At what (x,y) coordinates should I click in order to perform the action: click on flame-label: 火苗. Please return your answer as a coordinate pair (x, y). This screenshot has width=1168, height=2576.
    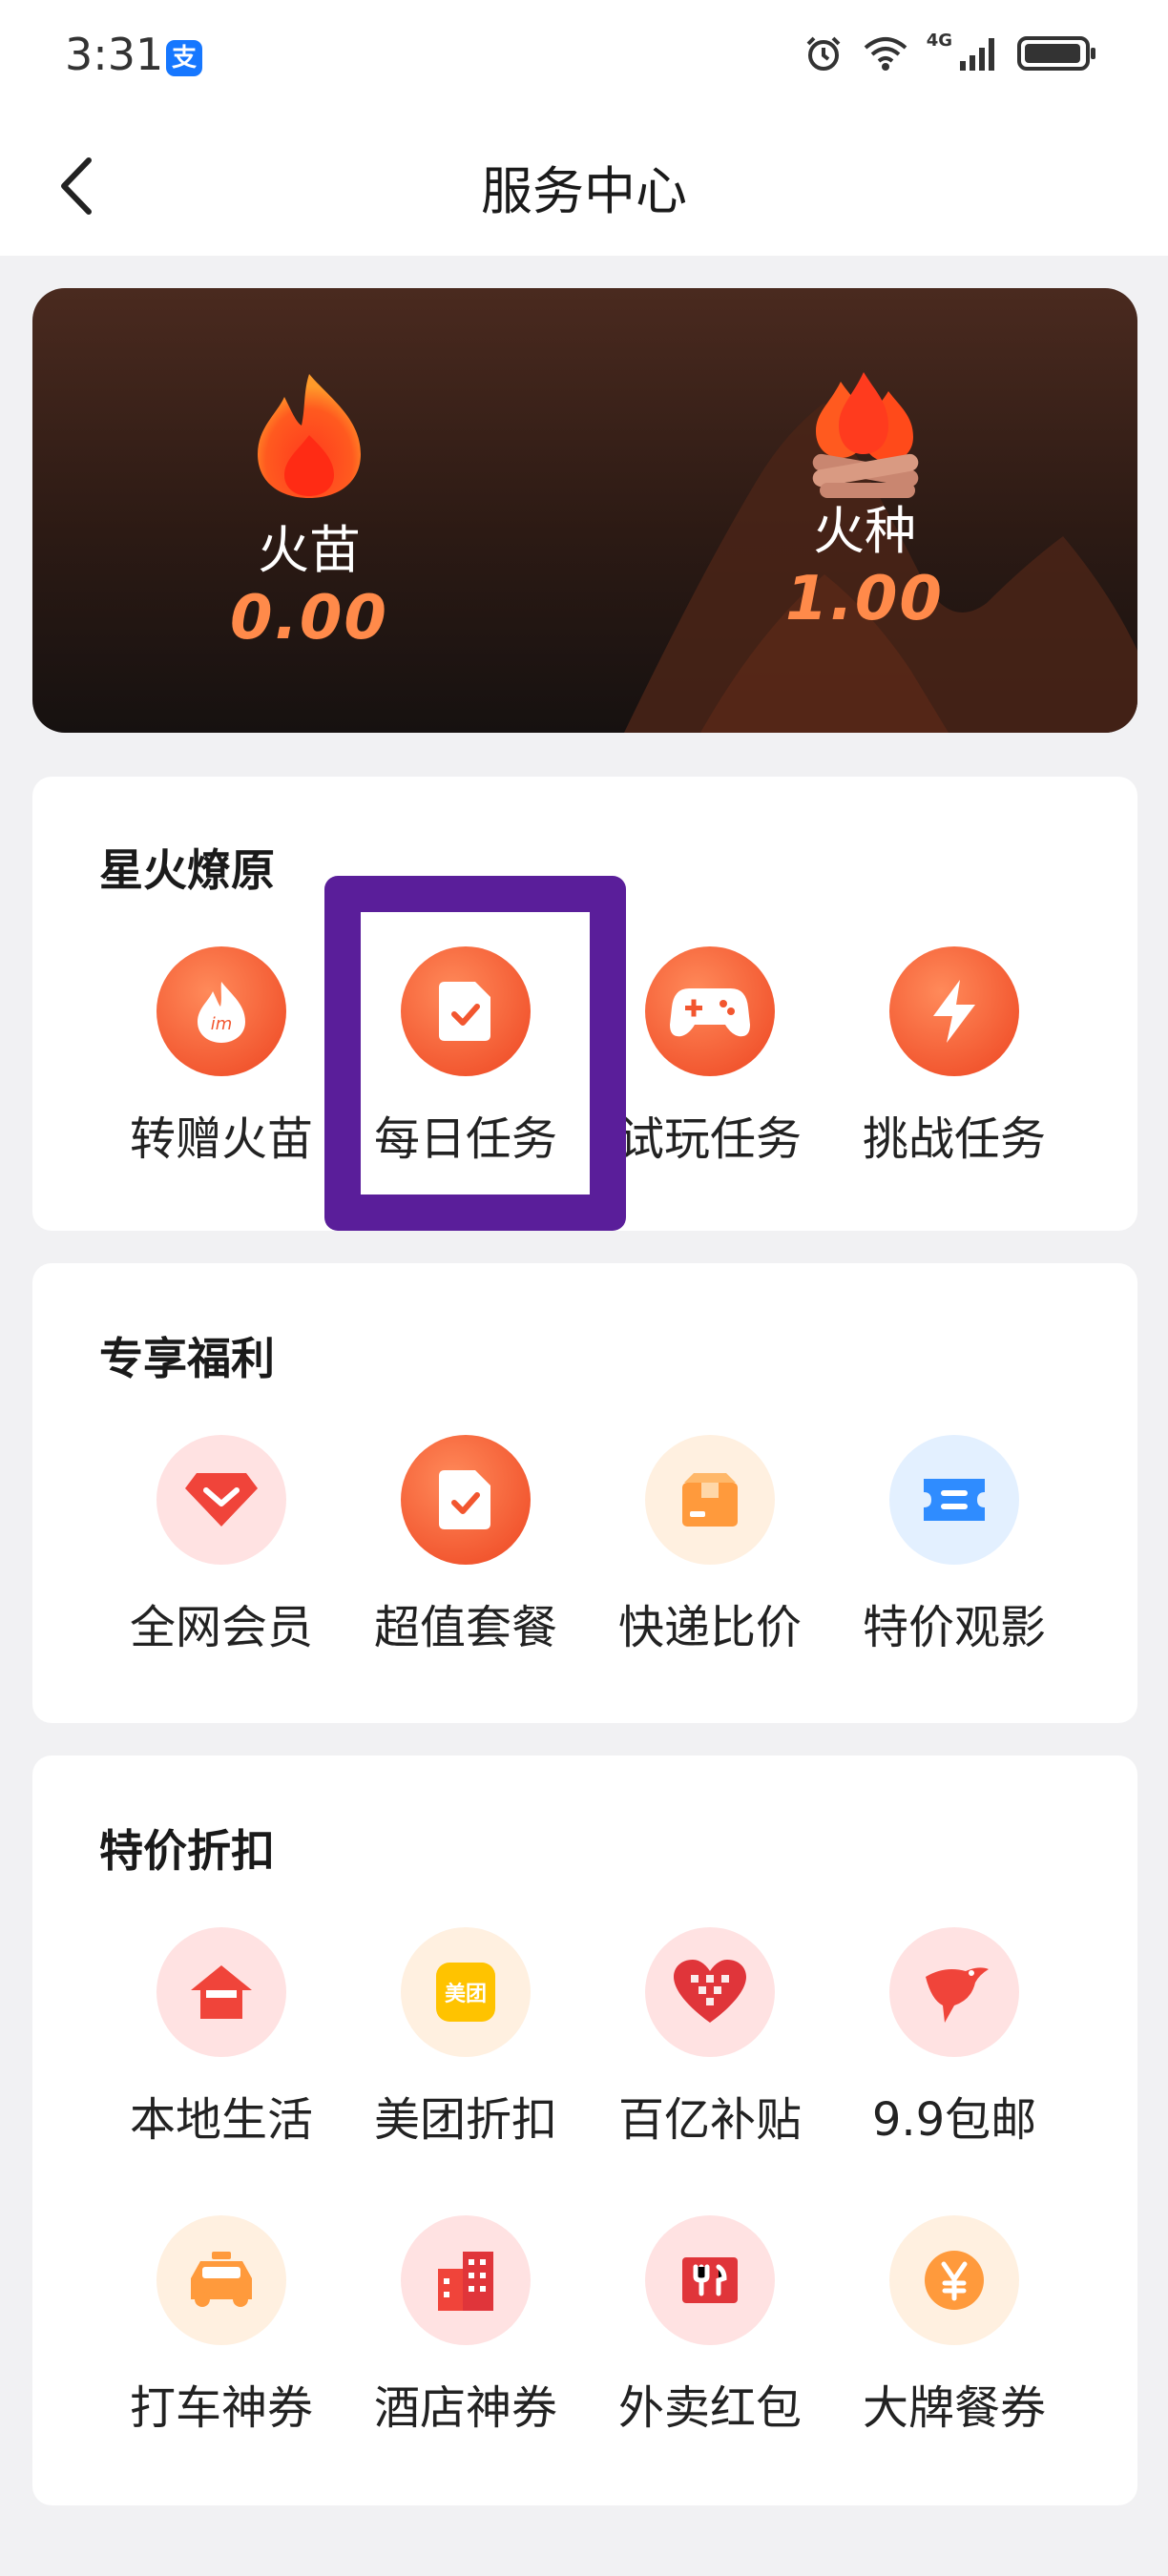
    Looking at the image, I should click on (309, 550).